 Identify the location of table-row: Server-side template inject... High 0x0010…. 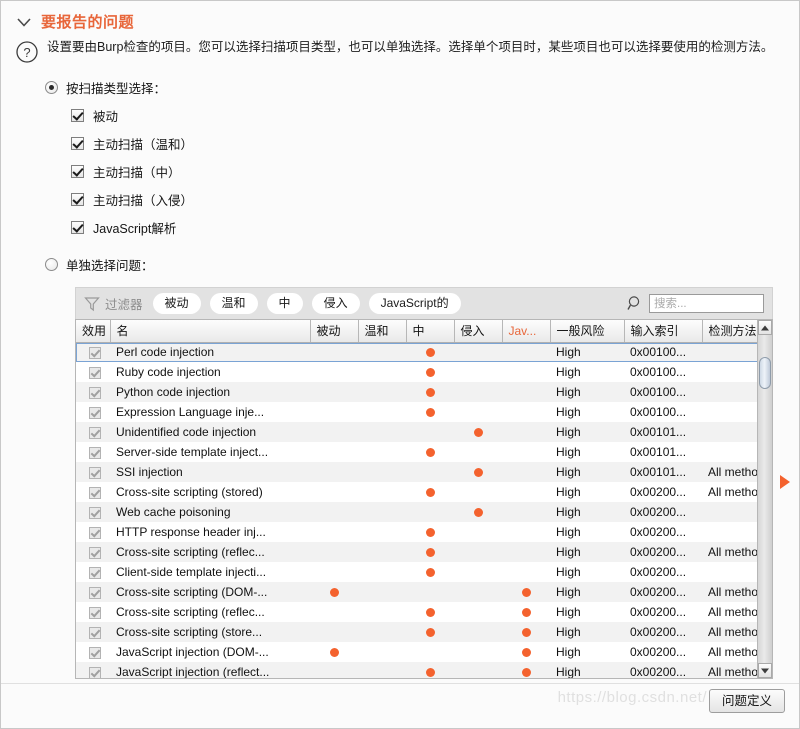
(424, 452).